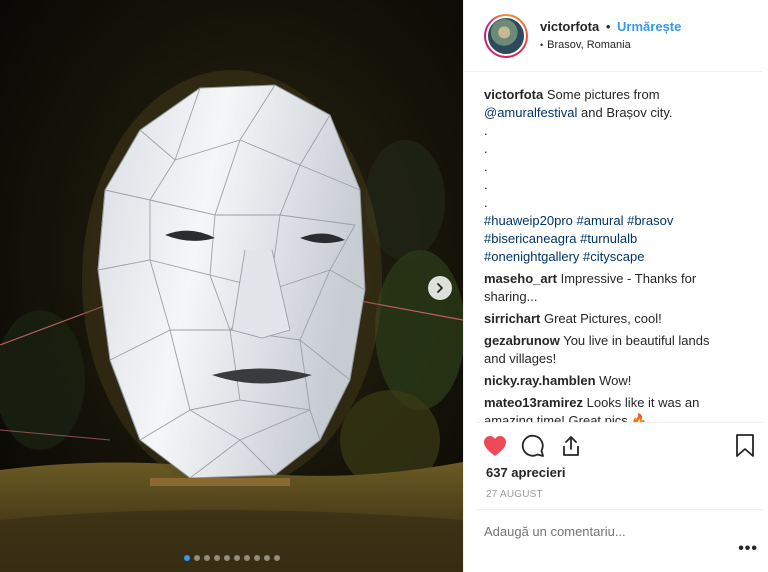 The height and width of the screenshot is (572, 768). What do you see at coordinates (542, 44) in the screenshot?
I see `location-pin-icon: •` at bounding box center [542, 44].